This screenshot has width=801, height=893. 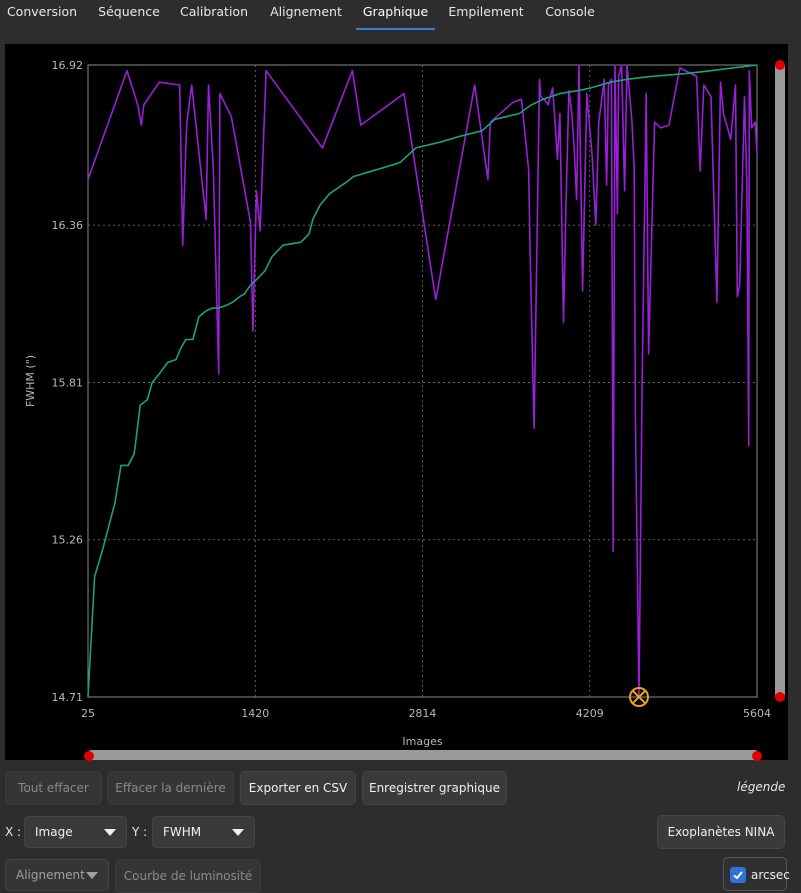 What do you see at coordinates (434, 788) in the screenshot?
I see `save-graph-button: Enregistrer graphique` at bounding box center [434, 788].